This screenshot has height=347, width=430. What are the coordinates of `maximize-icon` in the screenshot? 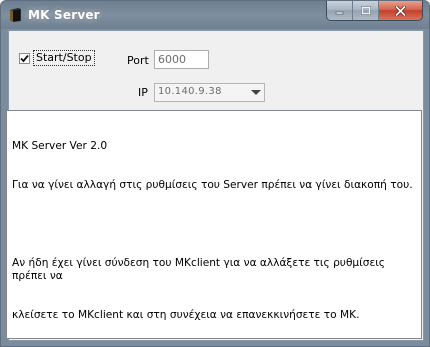 It's located at (365, 10).